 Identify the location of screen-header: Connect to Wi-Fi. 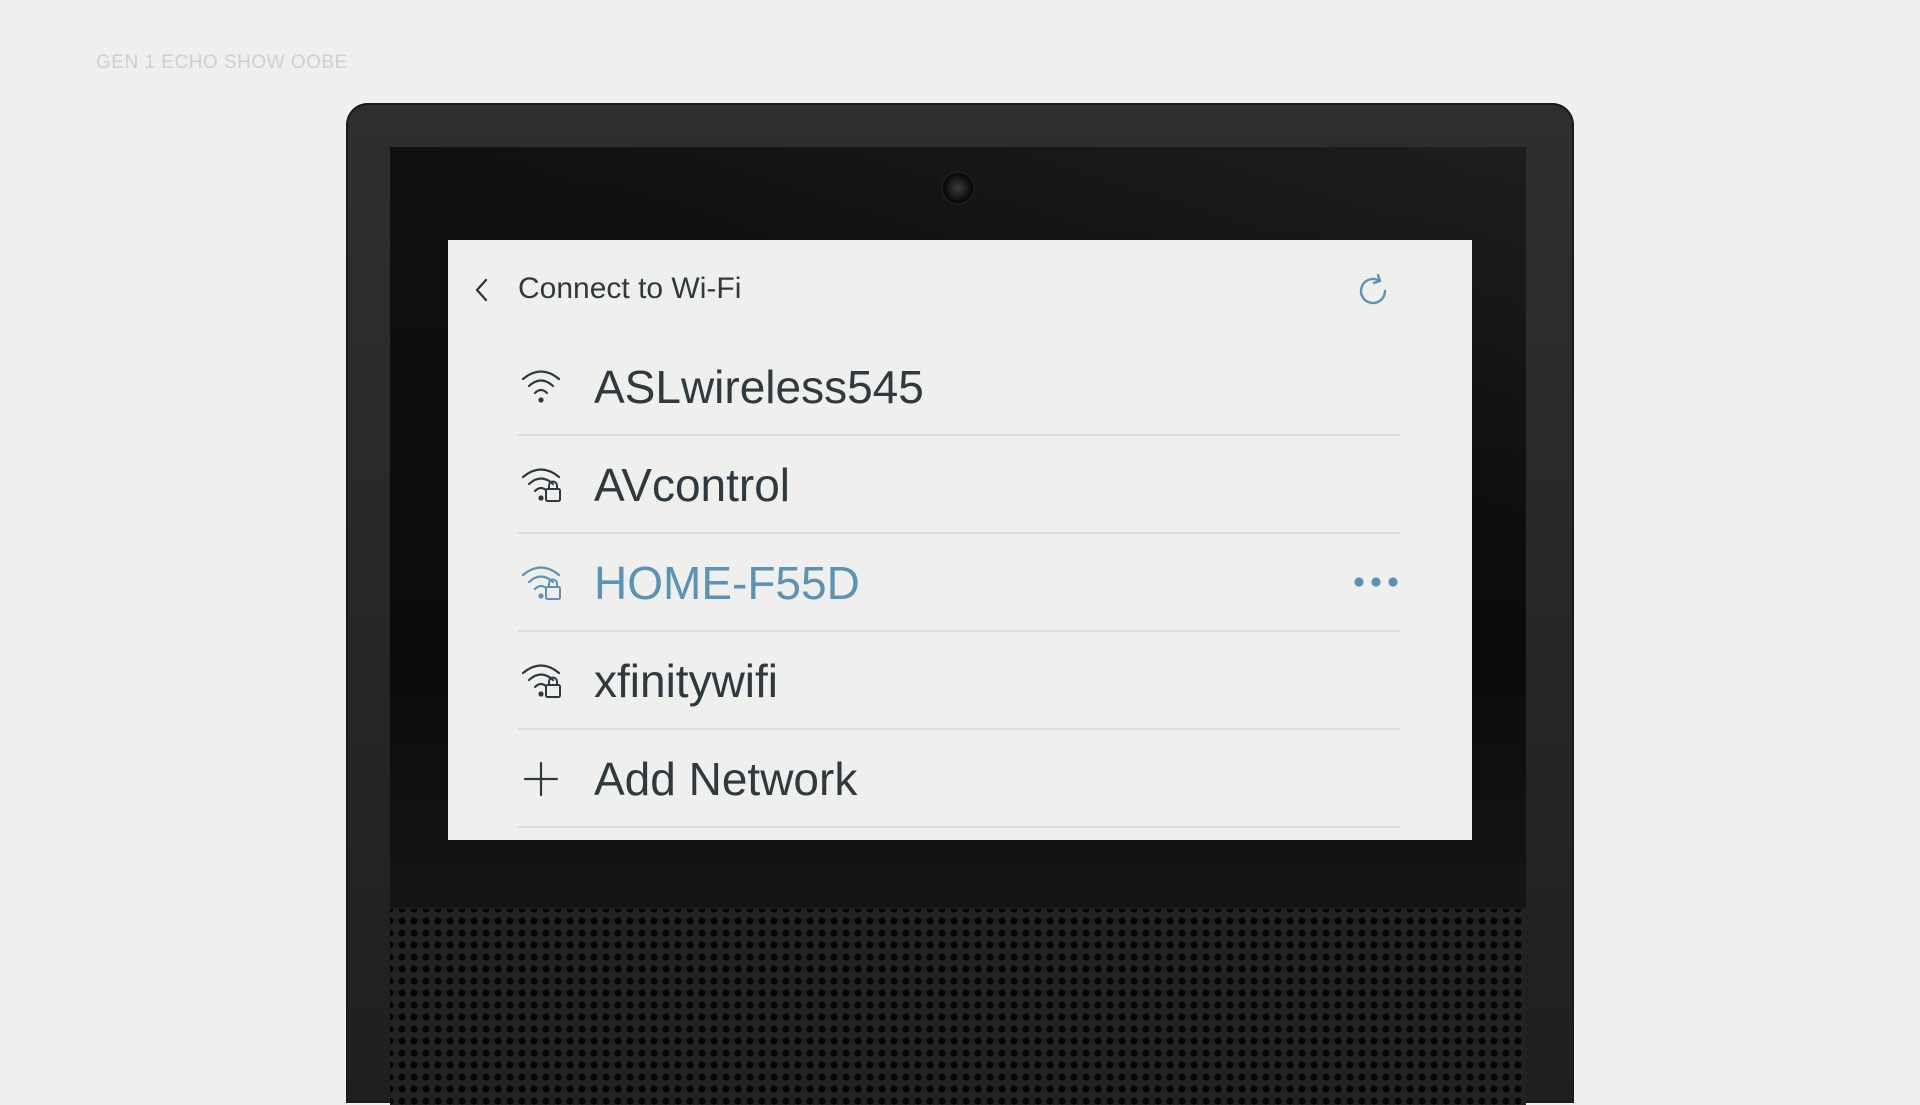
(960, 290).